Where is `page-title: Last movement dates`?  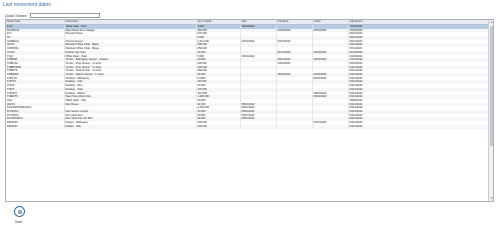 page-title: Last movement dates is located at coordinates (27, 5).